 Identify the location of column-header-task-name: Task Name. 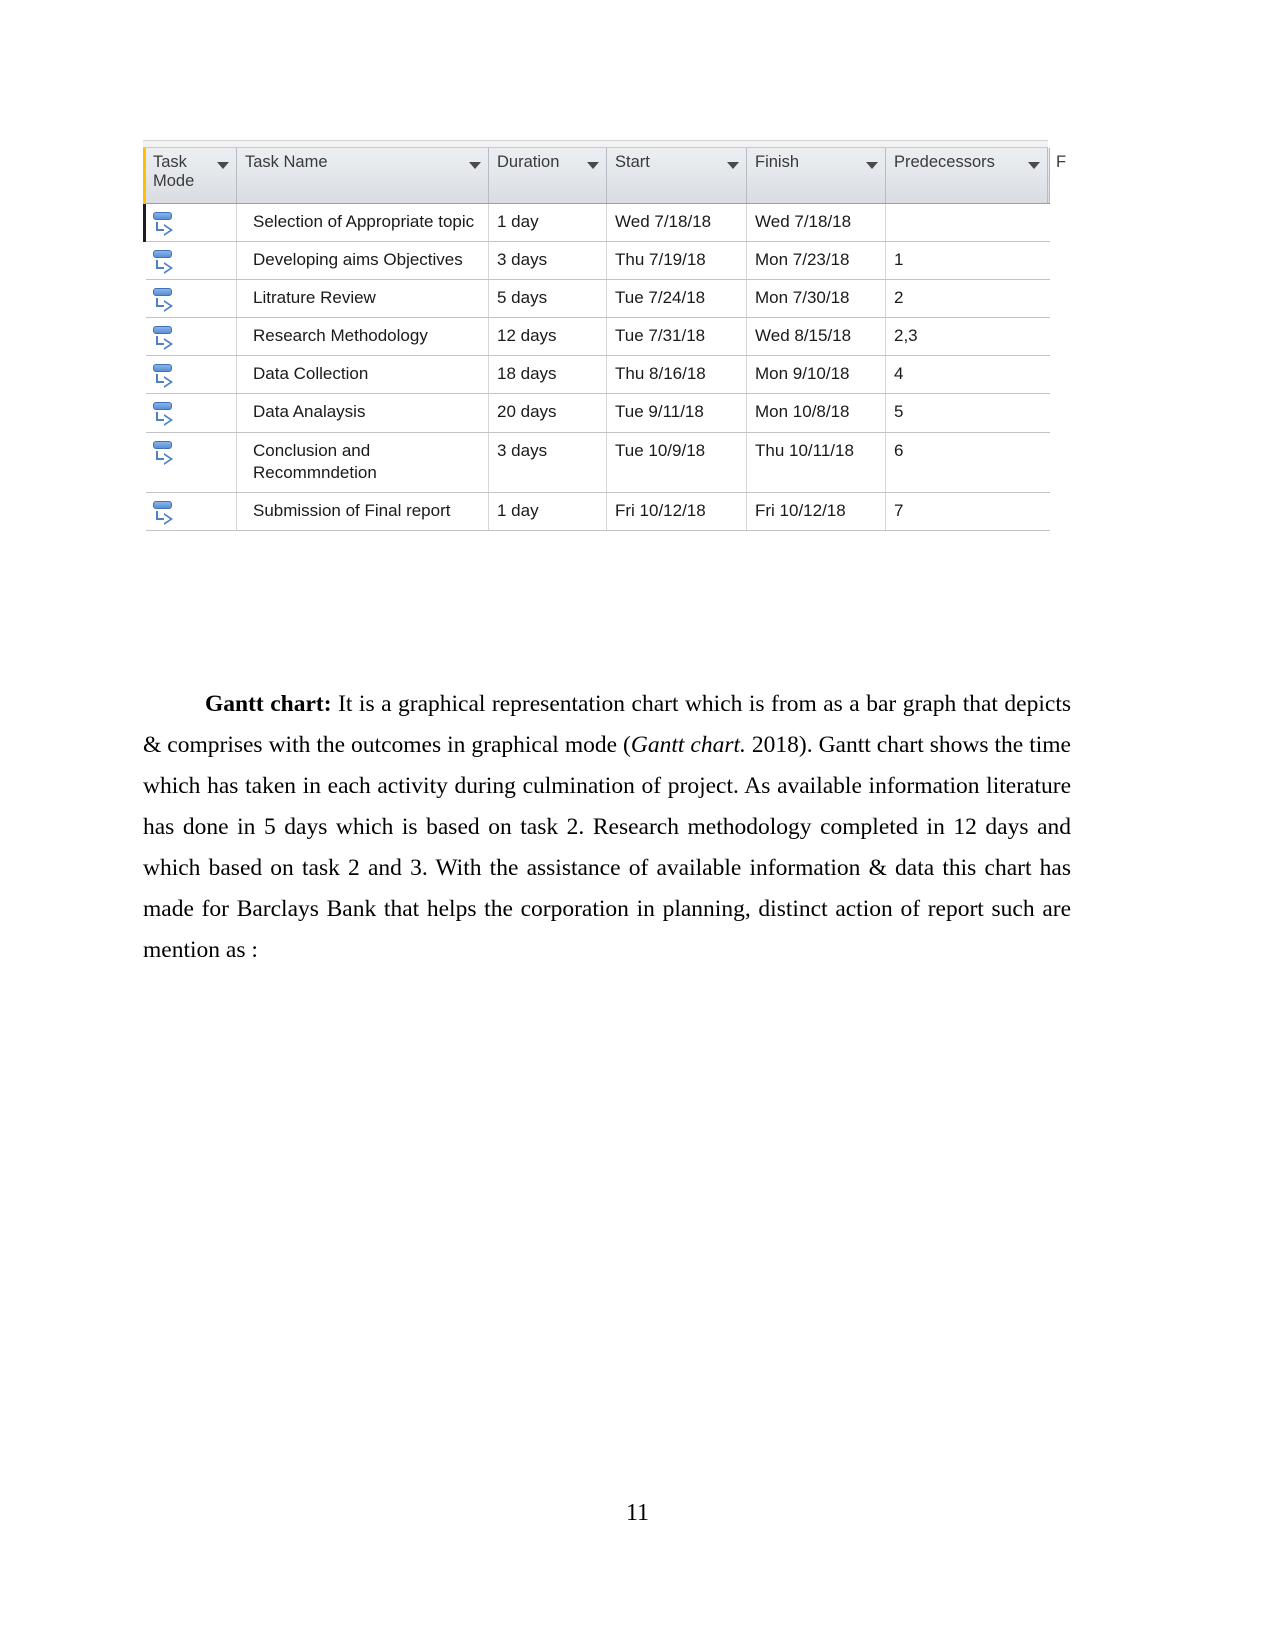
(362, 176).